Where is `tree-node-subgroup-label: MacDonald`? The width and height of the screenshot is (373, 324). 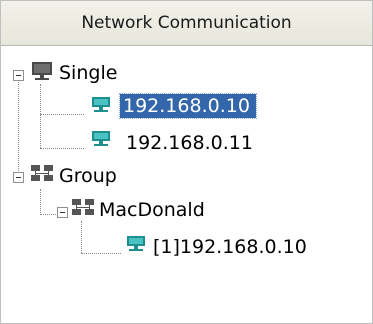
tree-node-subgroup-label: MacDonald is located at coordinates (152, 210).